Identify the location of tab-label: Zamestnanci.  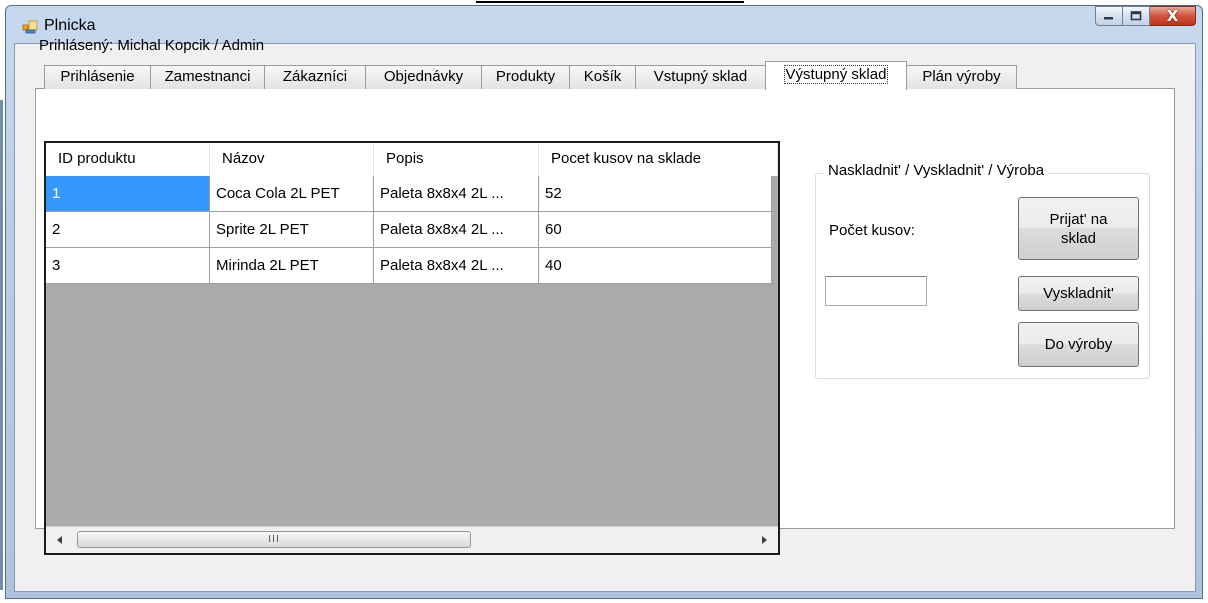
(207, 76).